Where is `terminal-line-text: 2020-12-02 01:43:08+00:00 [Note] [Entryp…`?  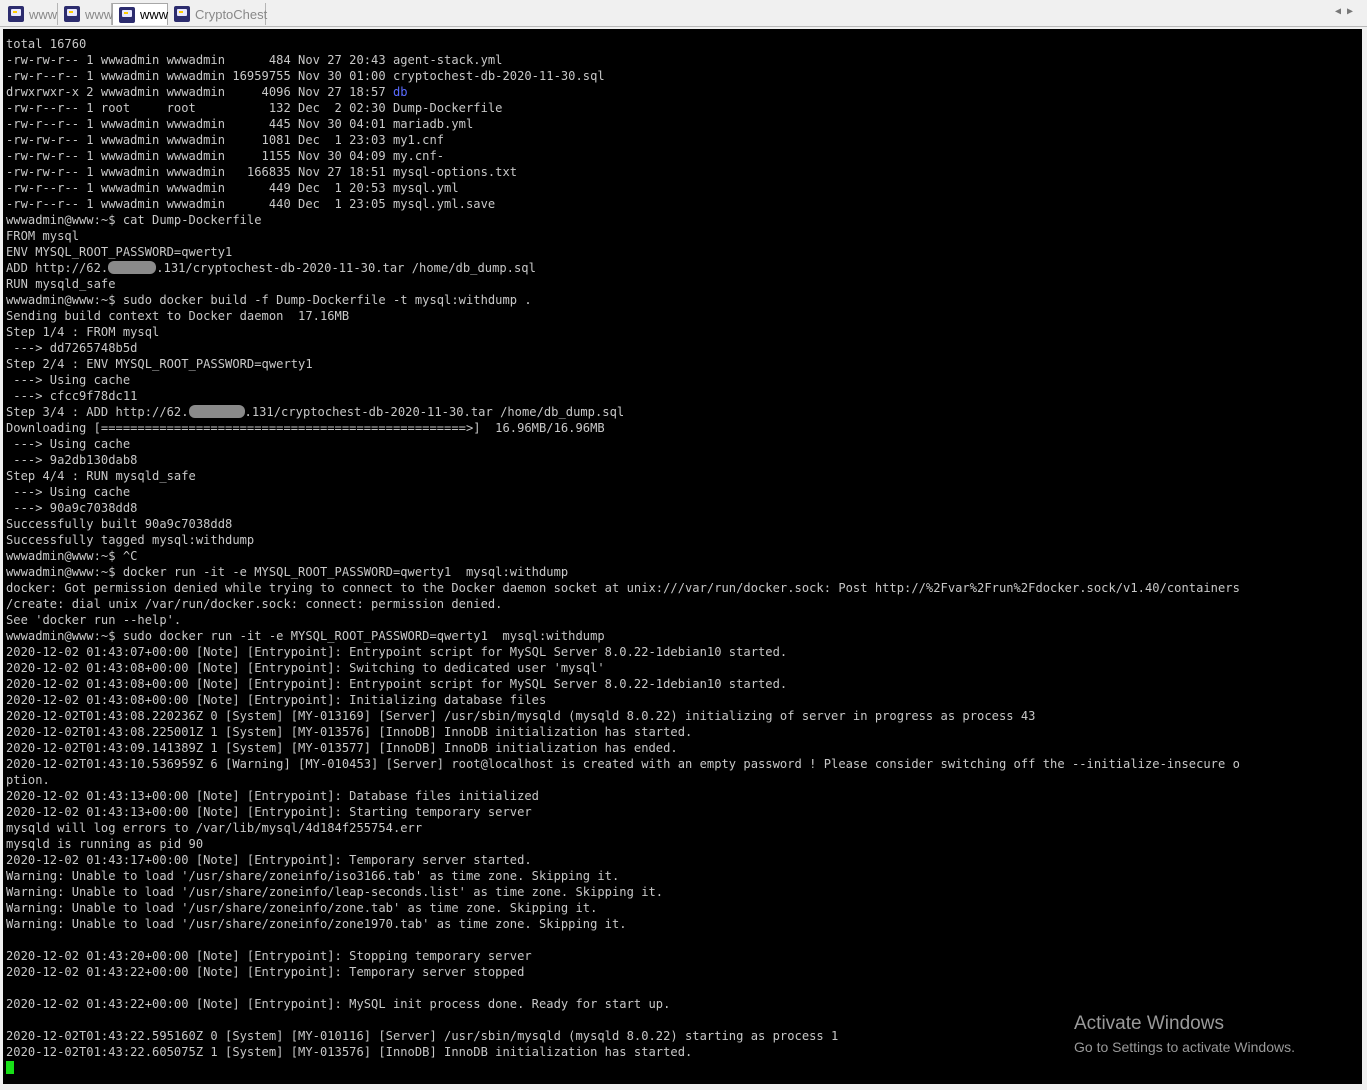 terminal-line-text: 2020-12-02 01:43:08+00:00 [Note] [Entryp… is located at coordinates (397, 684).